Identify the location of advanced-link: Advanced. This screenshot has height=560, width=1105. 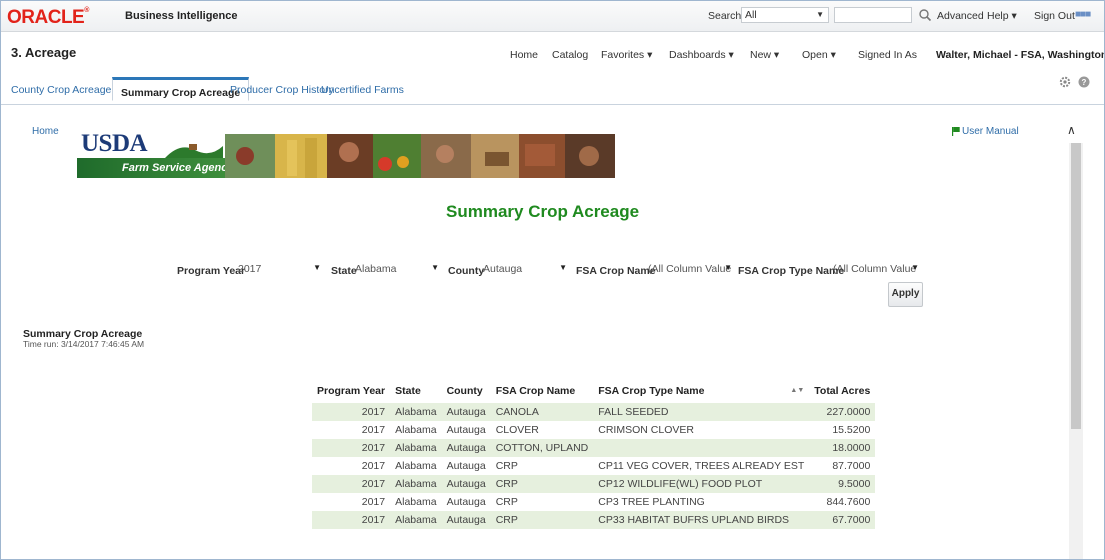
(960, 16).